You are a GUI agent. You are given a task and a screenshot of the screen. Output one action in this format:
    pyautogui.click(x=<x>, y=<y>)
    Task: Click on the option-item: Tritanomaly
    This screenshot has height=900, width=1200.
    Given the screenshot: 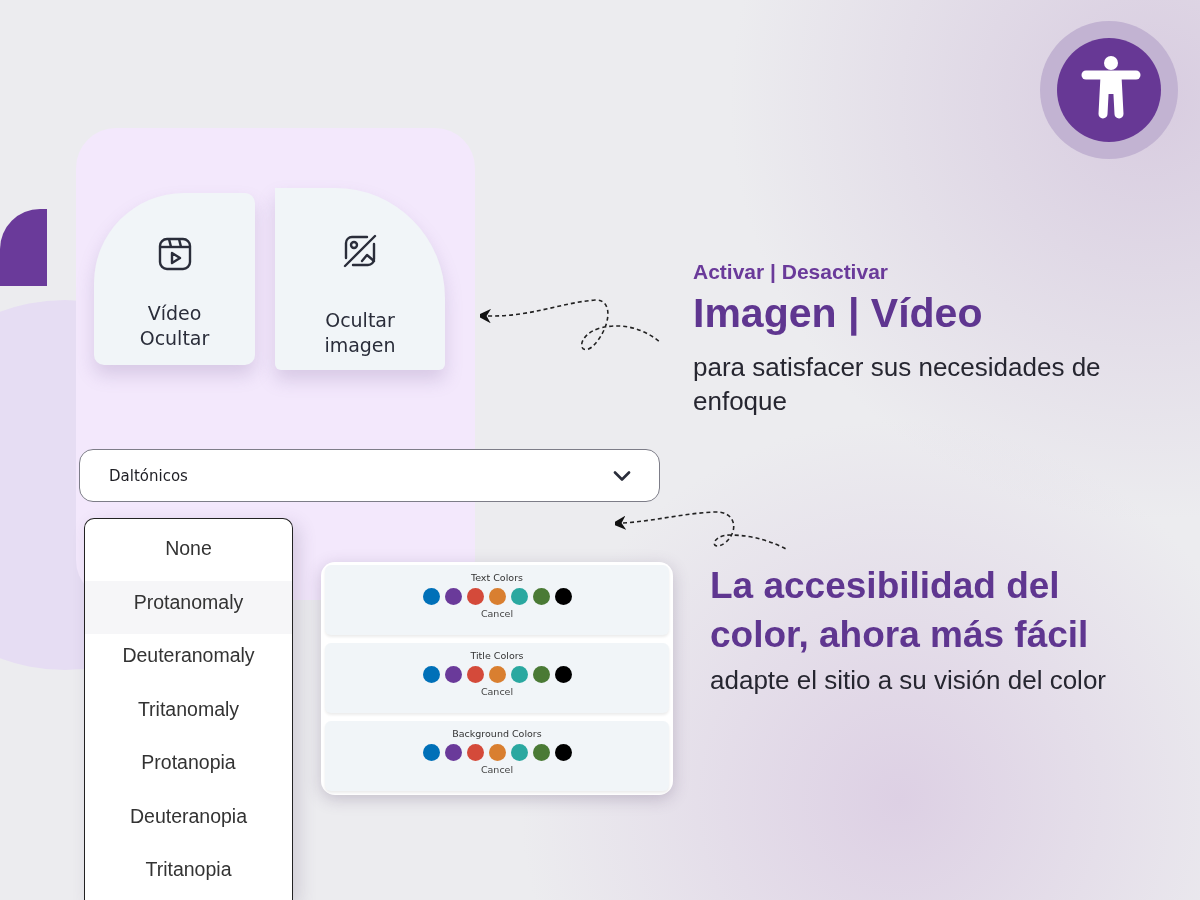 What is the action you would take?
    pyautogui.click(x=188, y=714)
    